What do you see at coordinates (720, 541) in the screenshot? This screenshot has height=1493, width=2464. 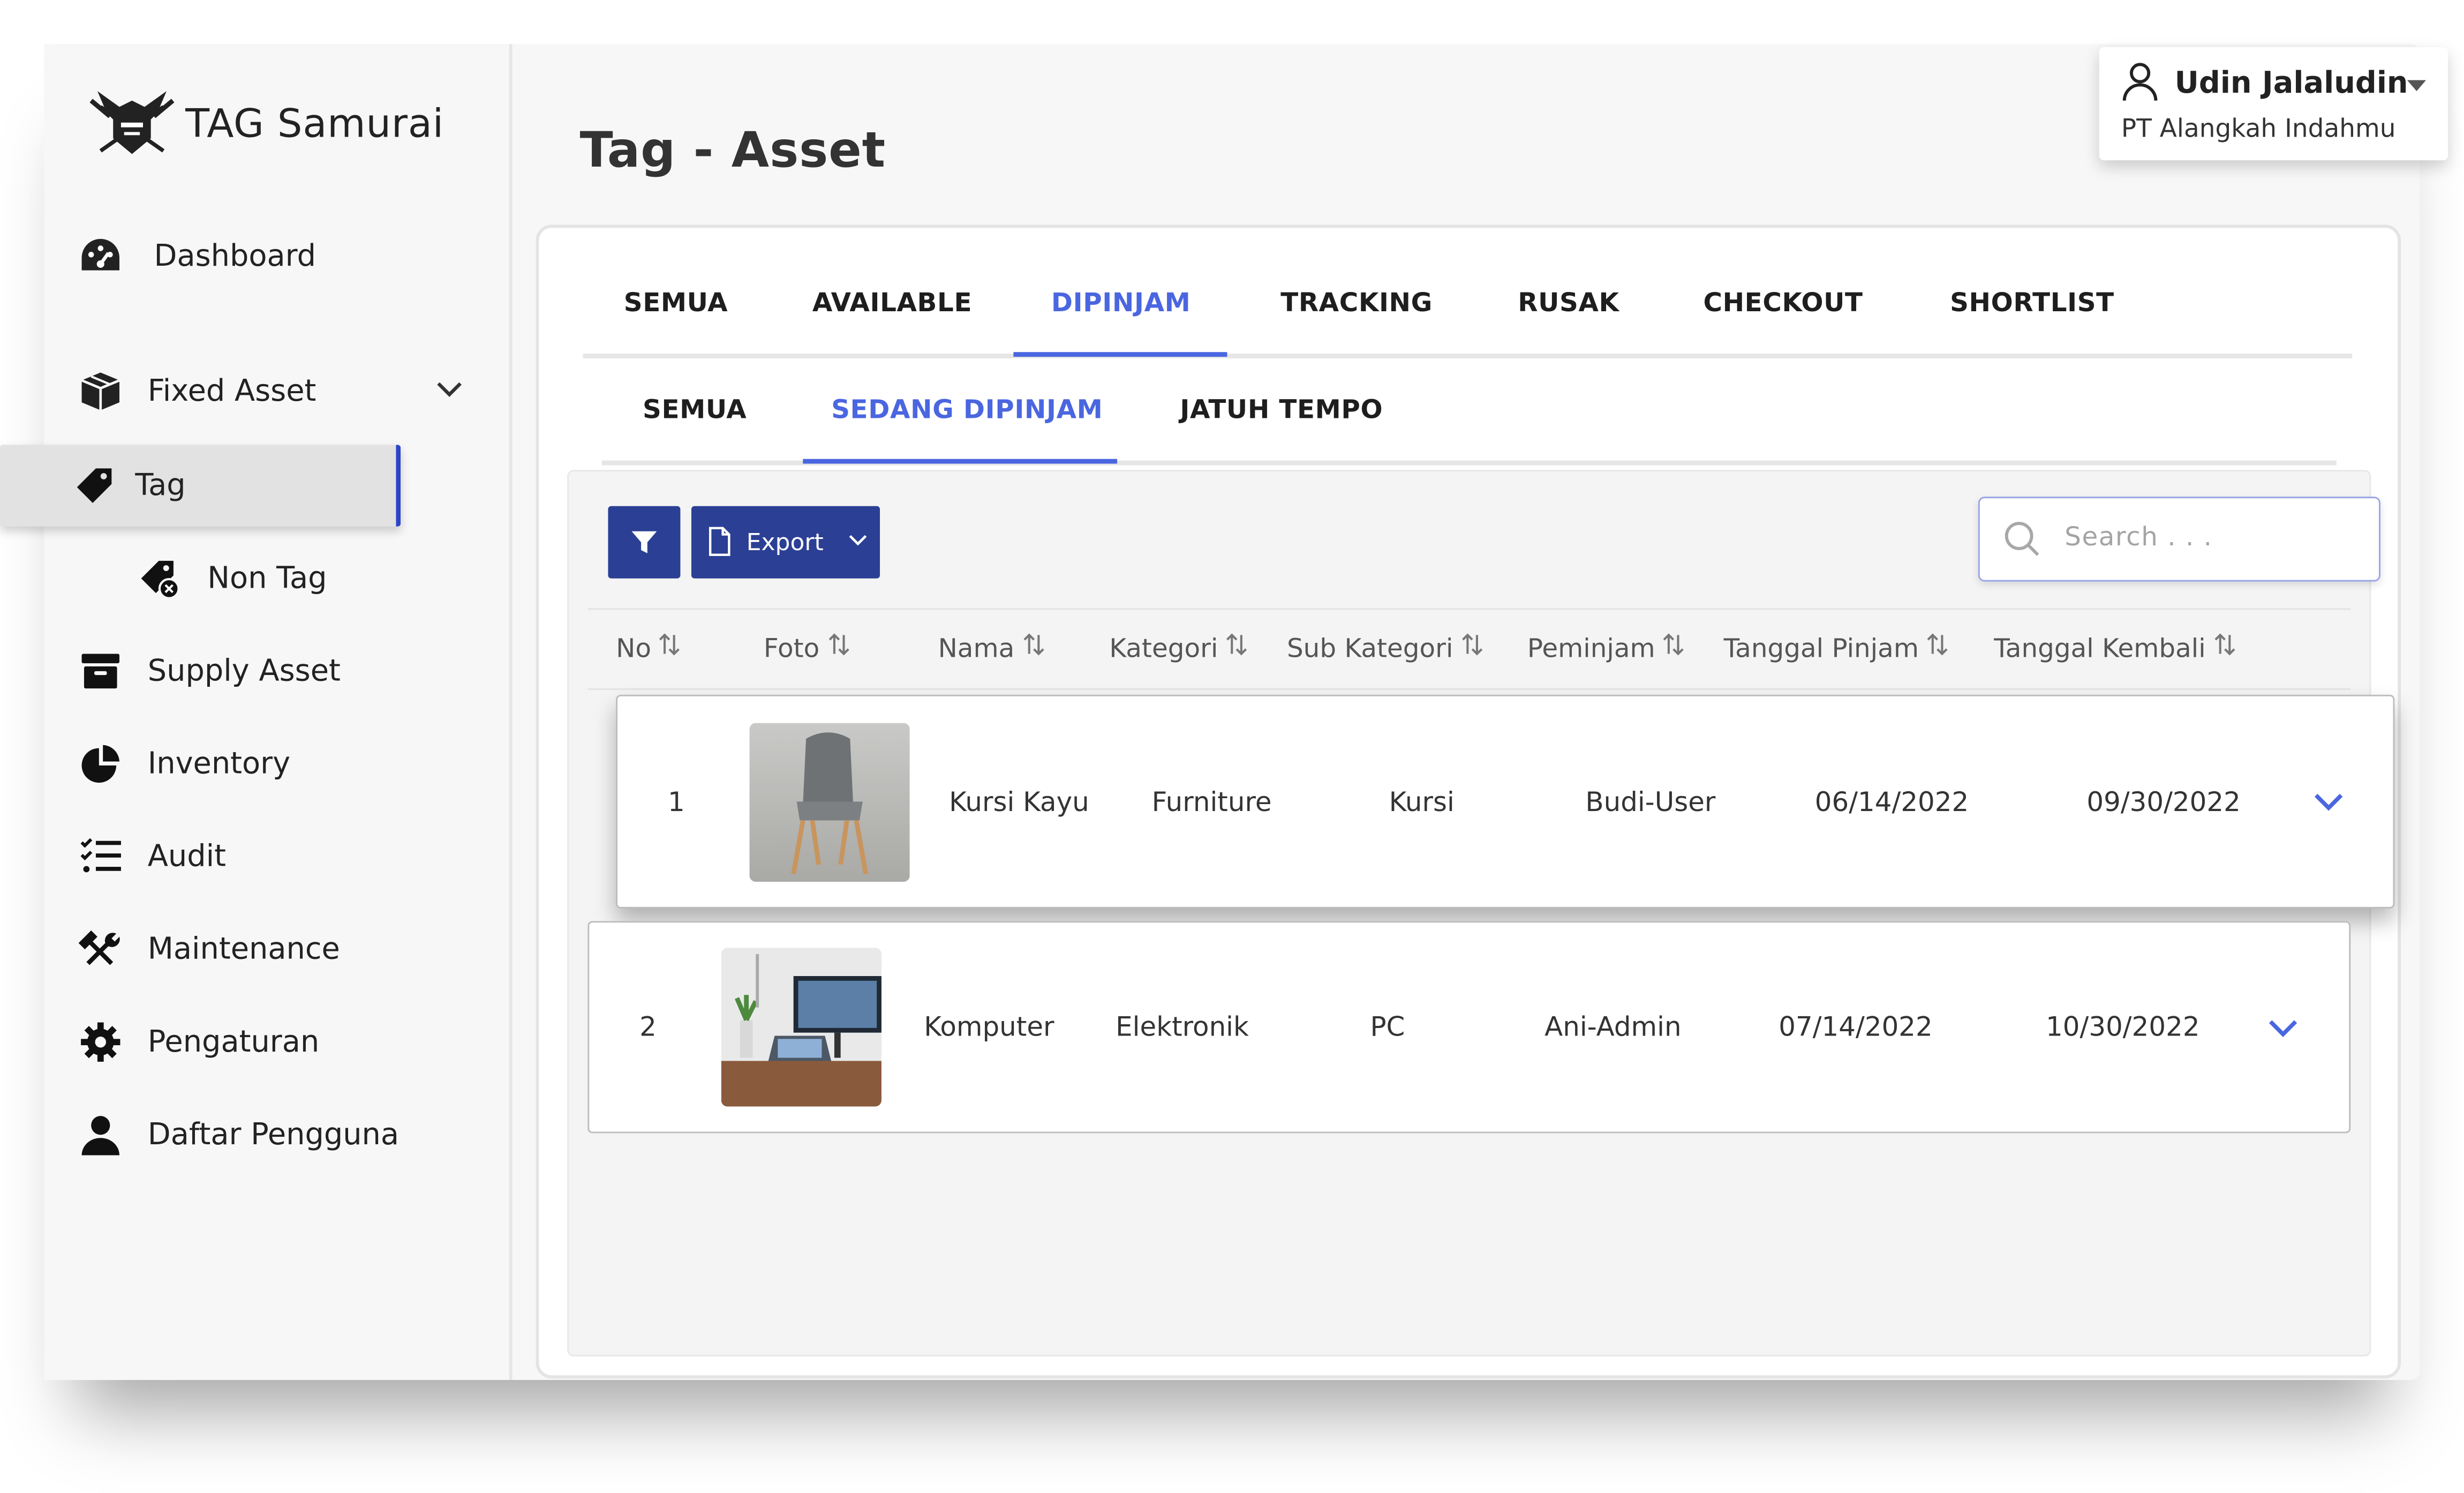 I see `file-icon` at bounding box center [720, 541].